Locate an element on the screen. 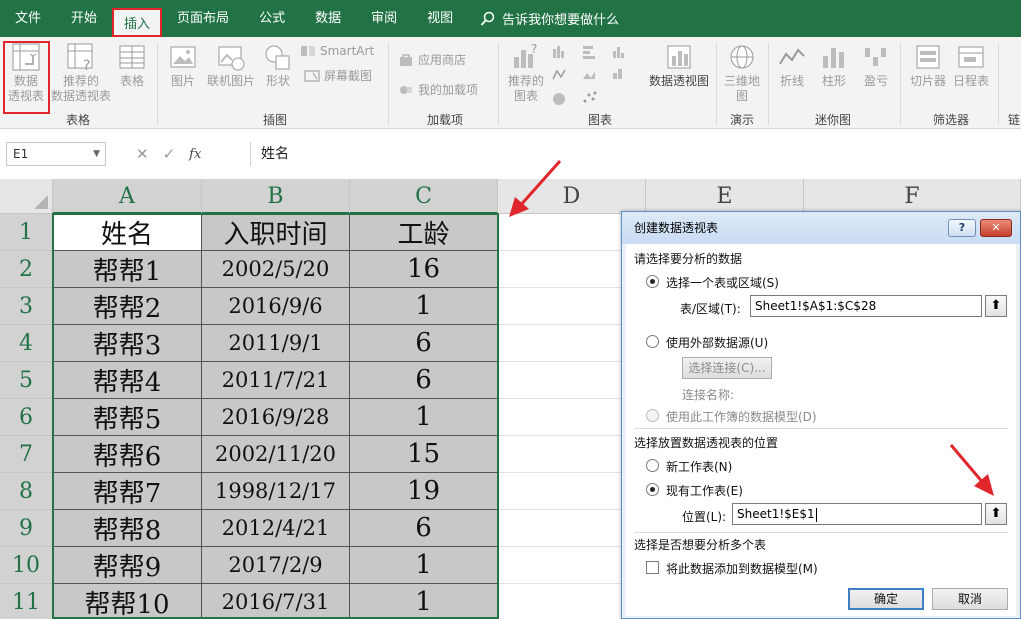  slicer-button: 切片器 is located at coordinates (928, 65).